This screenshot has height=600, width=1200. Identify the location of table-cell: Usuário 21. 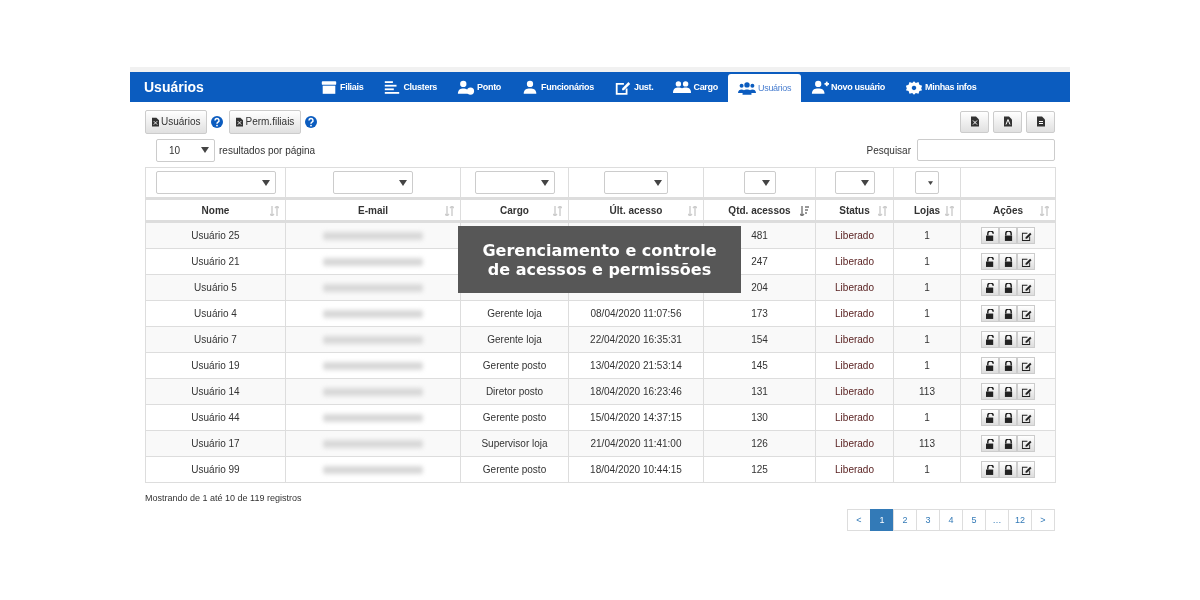
(215, 261).